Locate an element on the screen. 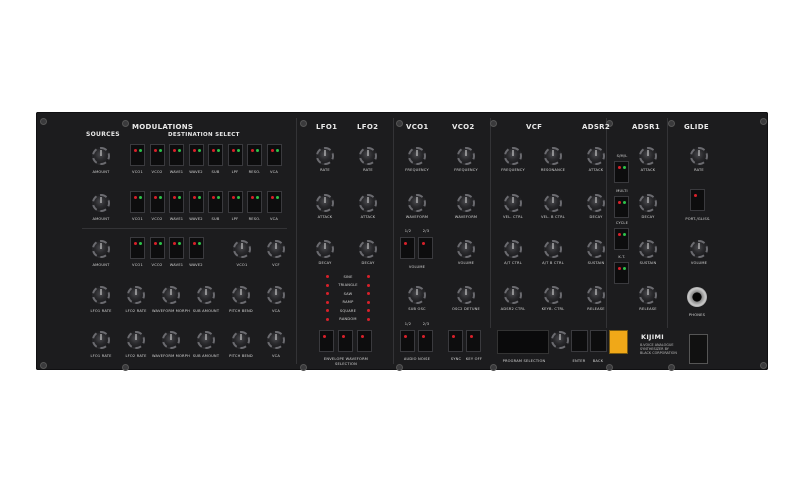 This screenshot has width=800, height=494. vcf-resonance-knob is located at coordinates (553, 156).